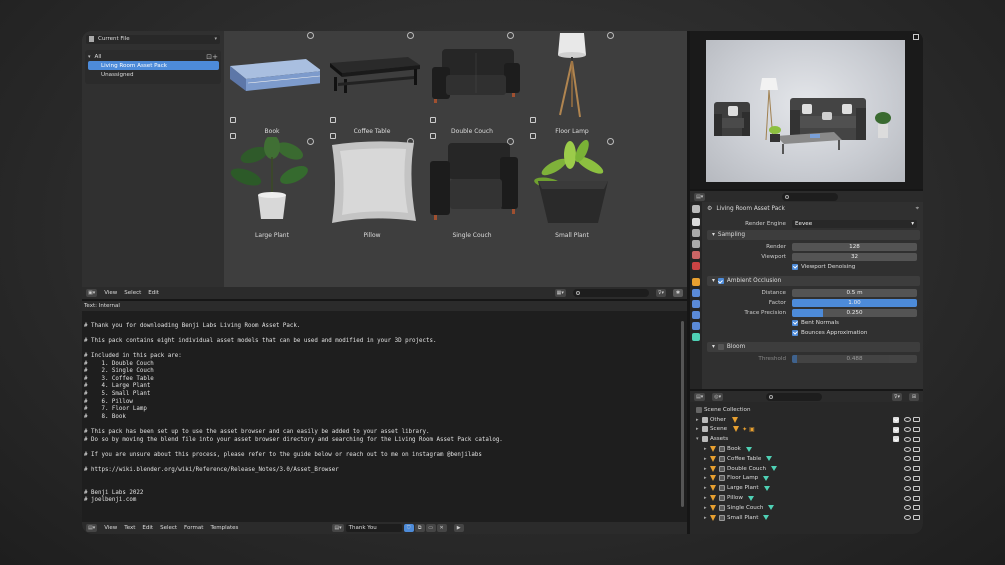 The height and width of the screenshot is (565, 1005). Describe the element at coordinates (379, 387) in the screenshot. I see `code-line: # 4. Large Plant` at that location.